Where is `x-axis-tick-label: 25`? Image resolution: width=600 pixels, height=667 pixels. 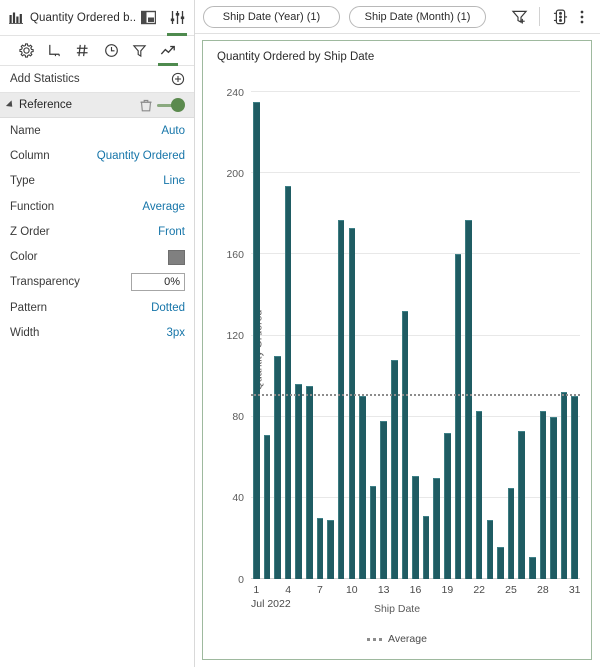 x-axis-tick-label: 25 is located at coordinates (511, 590).